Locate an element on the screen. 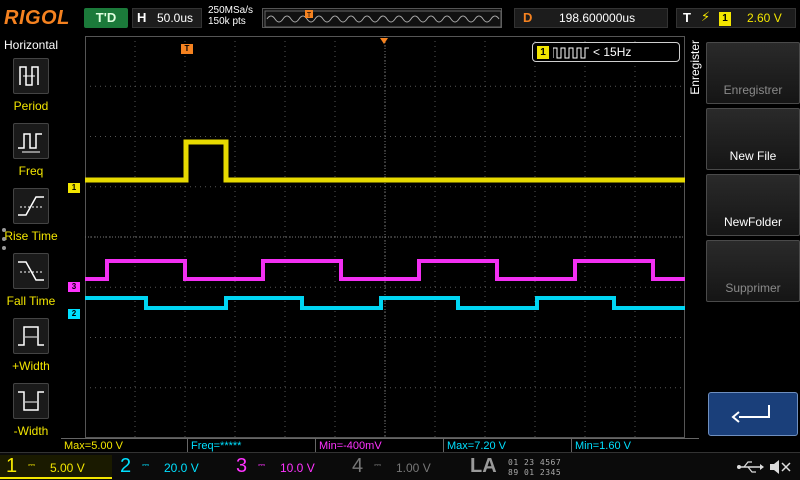  period-icon is located at coordinates (31, 76).